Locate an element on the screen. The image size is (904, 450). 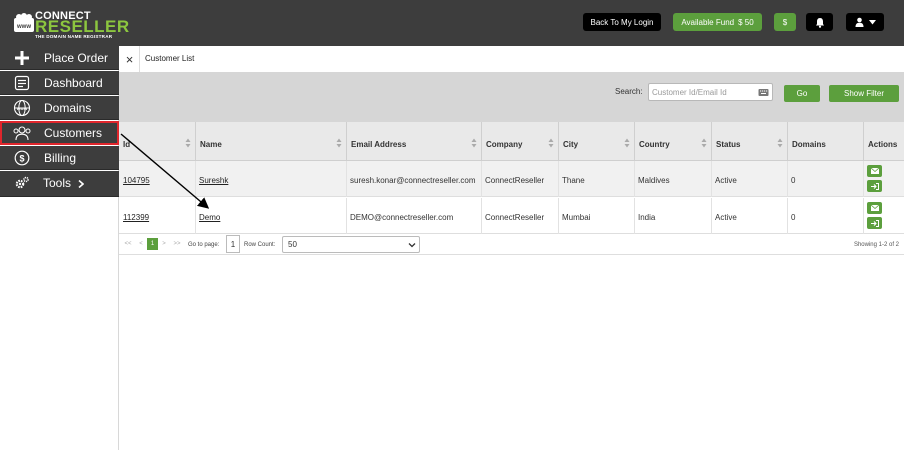
dollar-circle-icon: $ is located at coordinates (22, 158).